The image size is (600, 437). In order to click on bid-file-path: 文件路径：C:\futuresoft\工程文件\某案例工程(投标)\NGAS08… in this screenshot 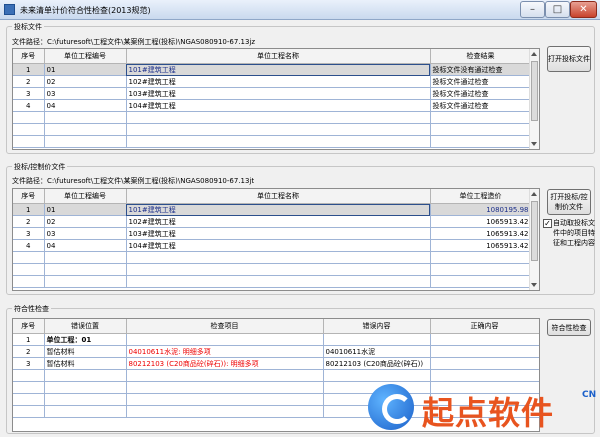, I will do `click(134, 42)`.